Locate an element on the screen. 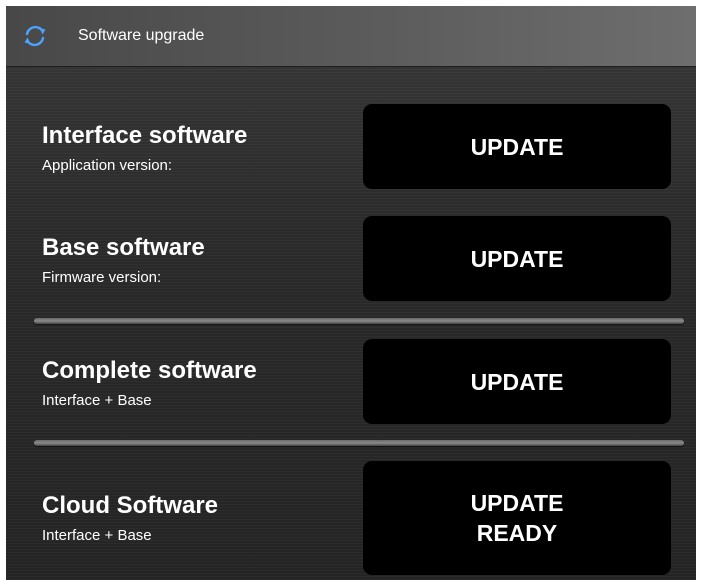  update-interface-button-label: UPDATE is located at coordinates (517, 146).